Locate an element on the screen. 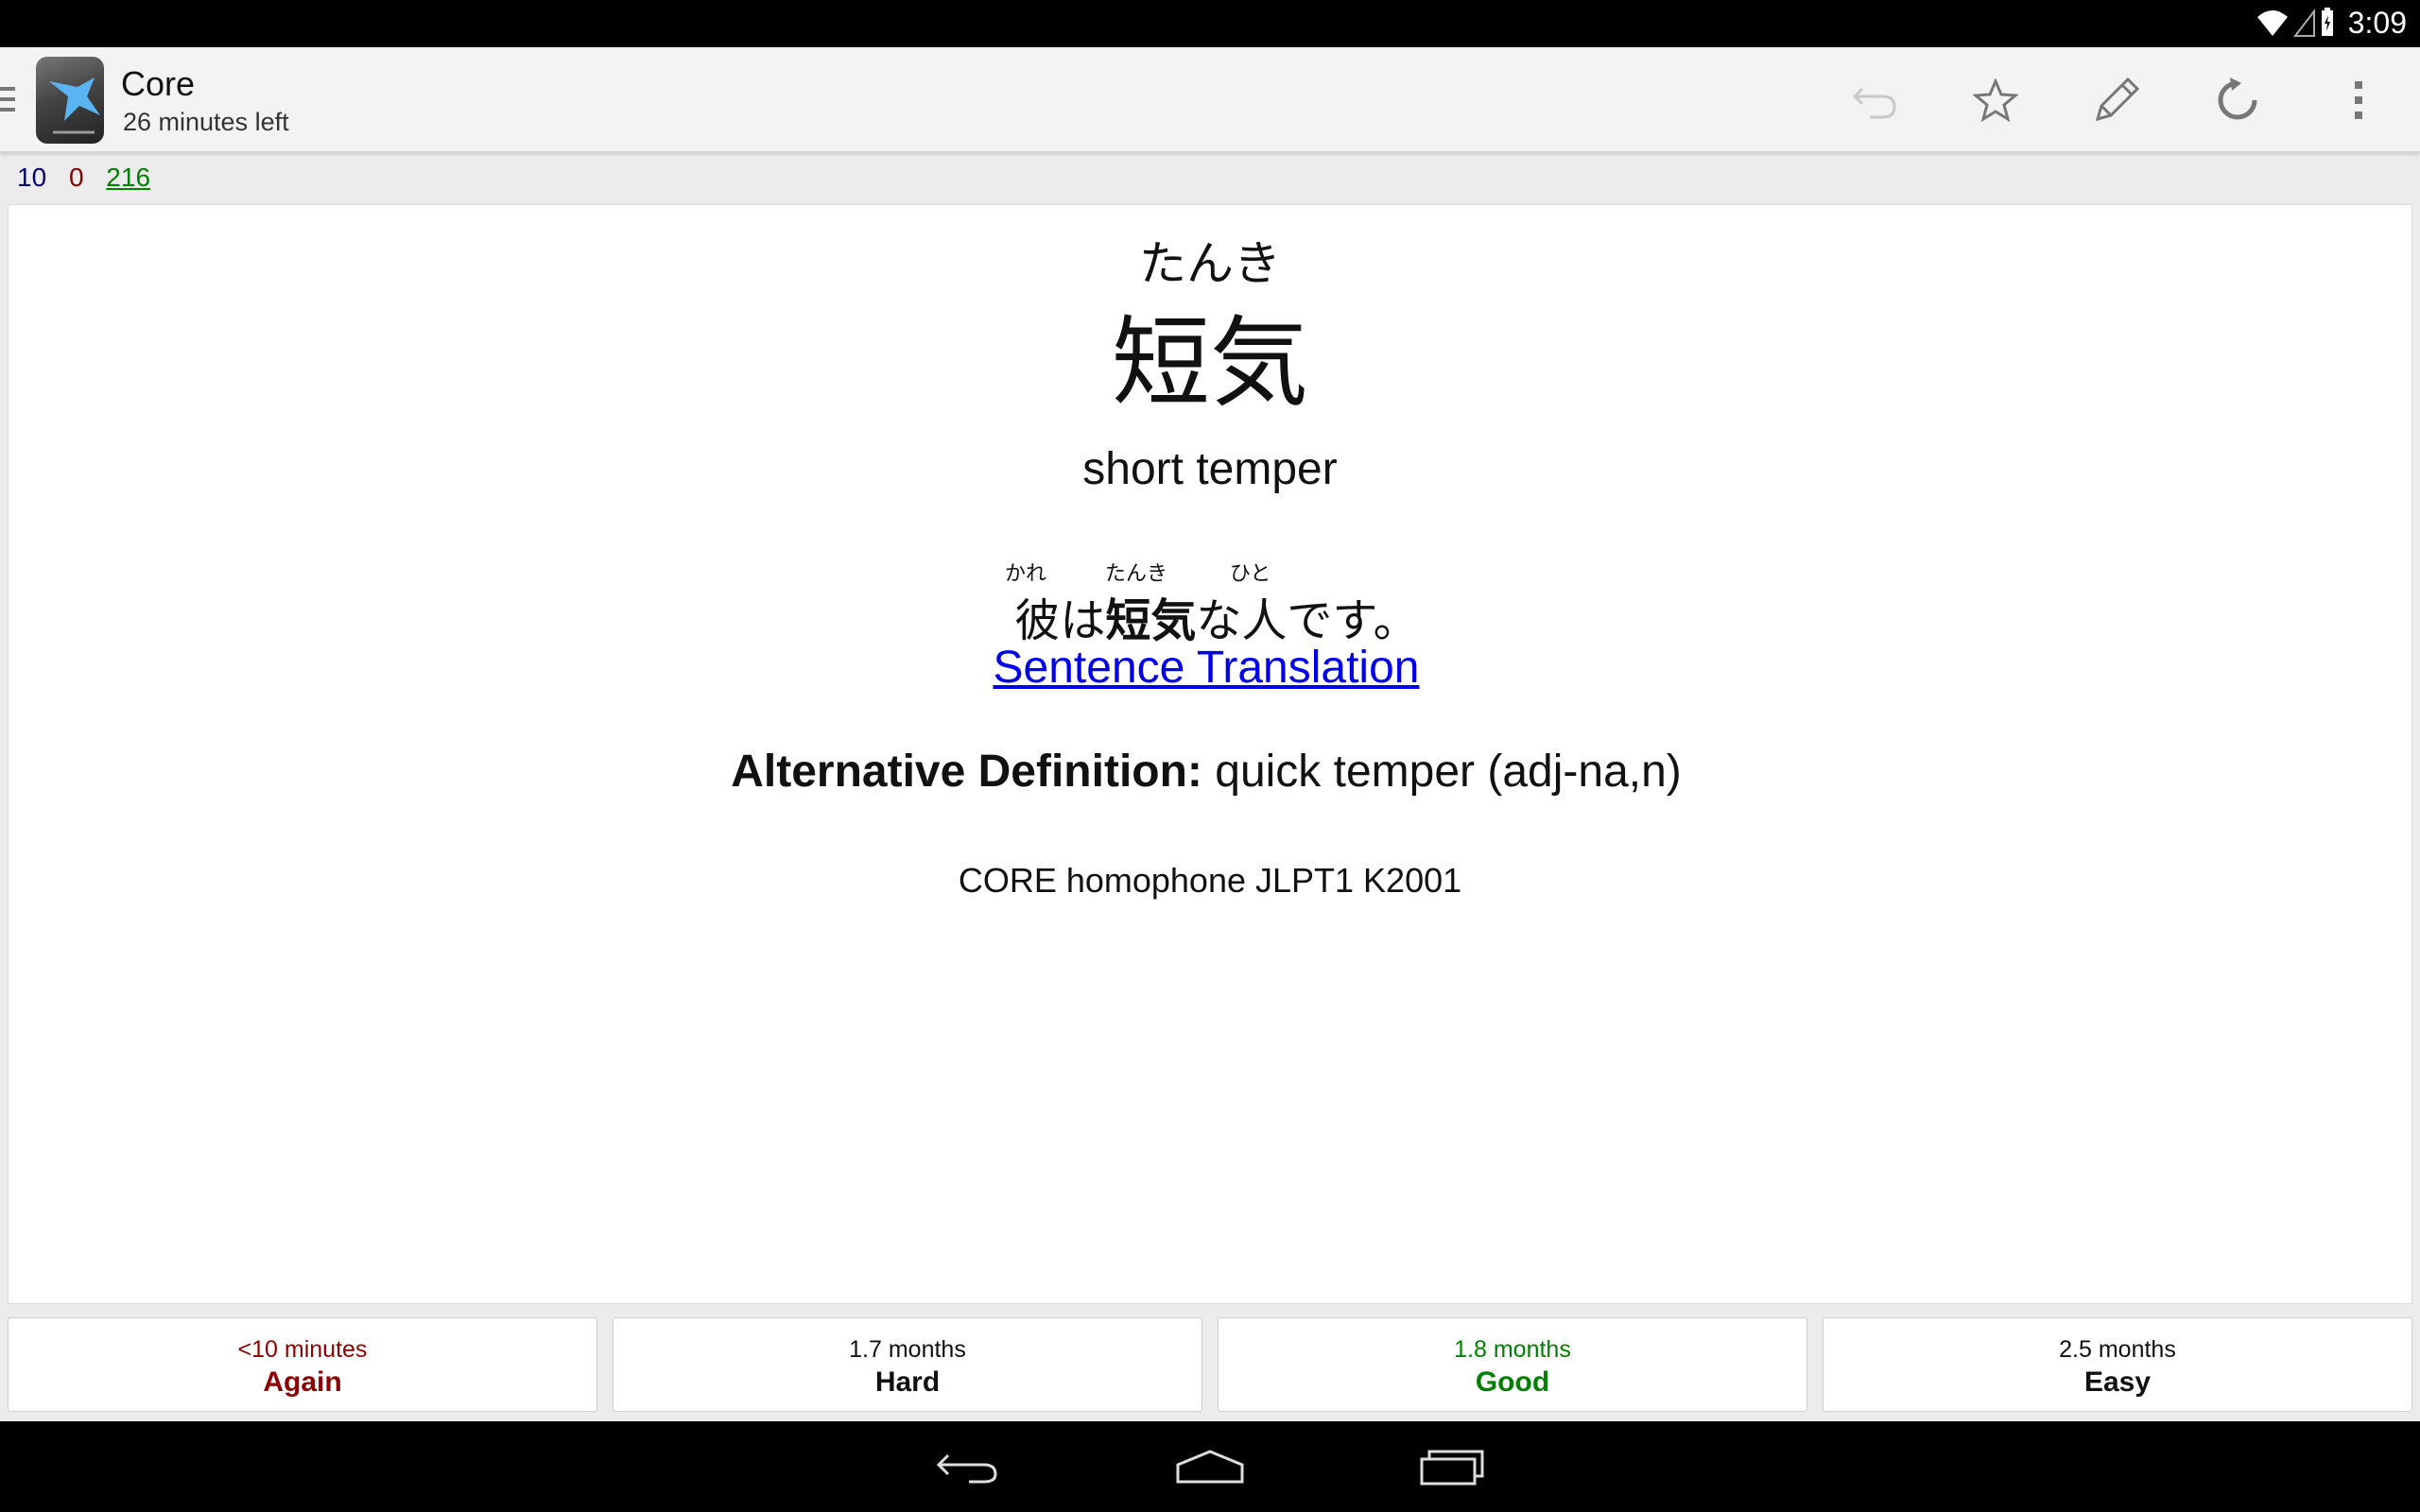 This screenshot has width=2420, height=1512. replay-icon is located at coordinates (2238, 98).